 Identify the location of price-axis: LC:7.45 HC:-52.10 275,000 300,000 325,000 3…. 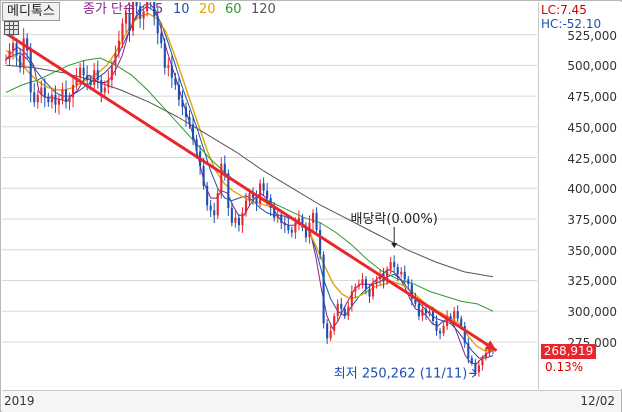
(580, 195).